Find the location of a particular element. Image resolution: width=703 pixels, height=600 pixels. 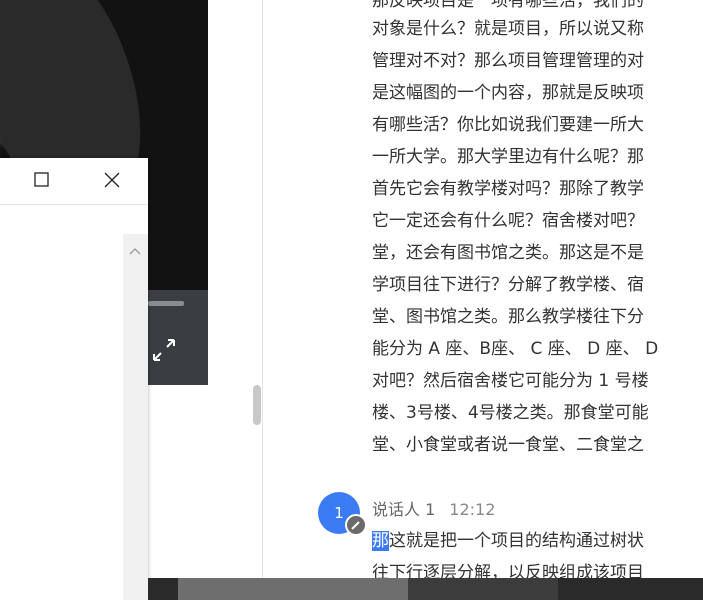

transcript-line: 往下行逐层分解，以反映组成该项目 is located at coordinates (508, 570).